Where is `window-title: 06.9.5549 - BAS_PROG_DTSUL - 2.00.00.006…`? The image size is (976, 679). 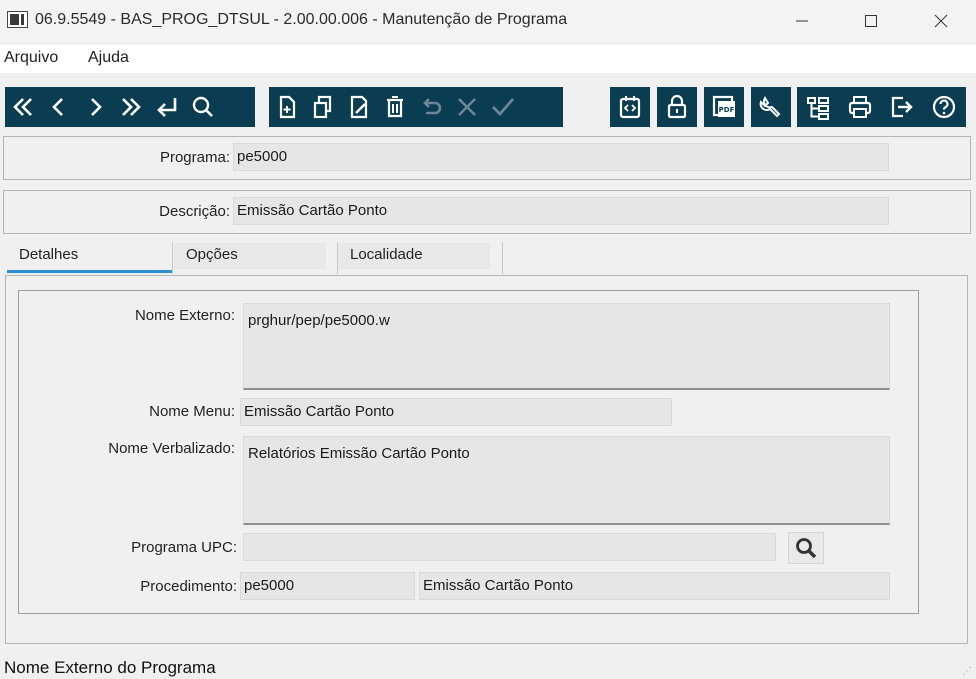
window-title: 06.9.5549 - BAS_PROG_DTSUL - 2.00.00.006… is located at coordinates (301, 19).